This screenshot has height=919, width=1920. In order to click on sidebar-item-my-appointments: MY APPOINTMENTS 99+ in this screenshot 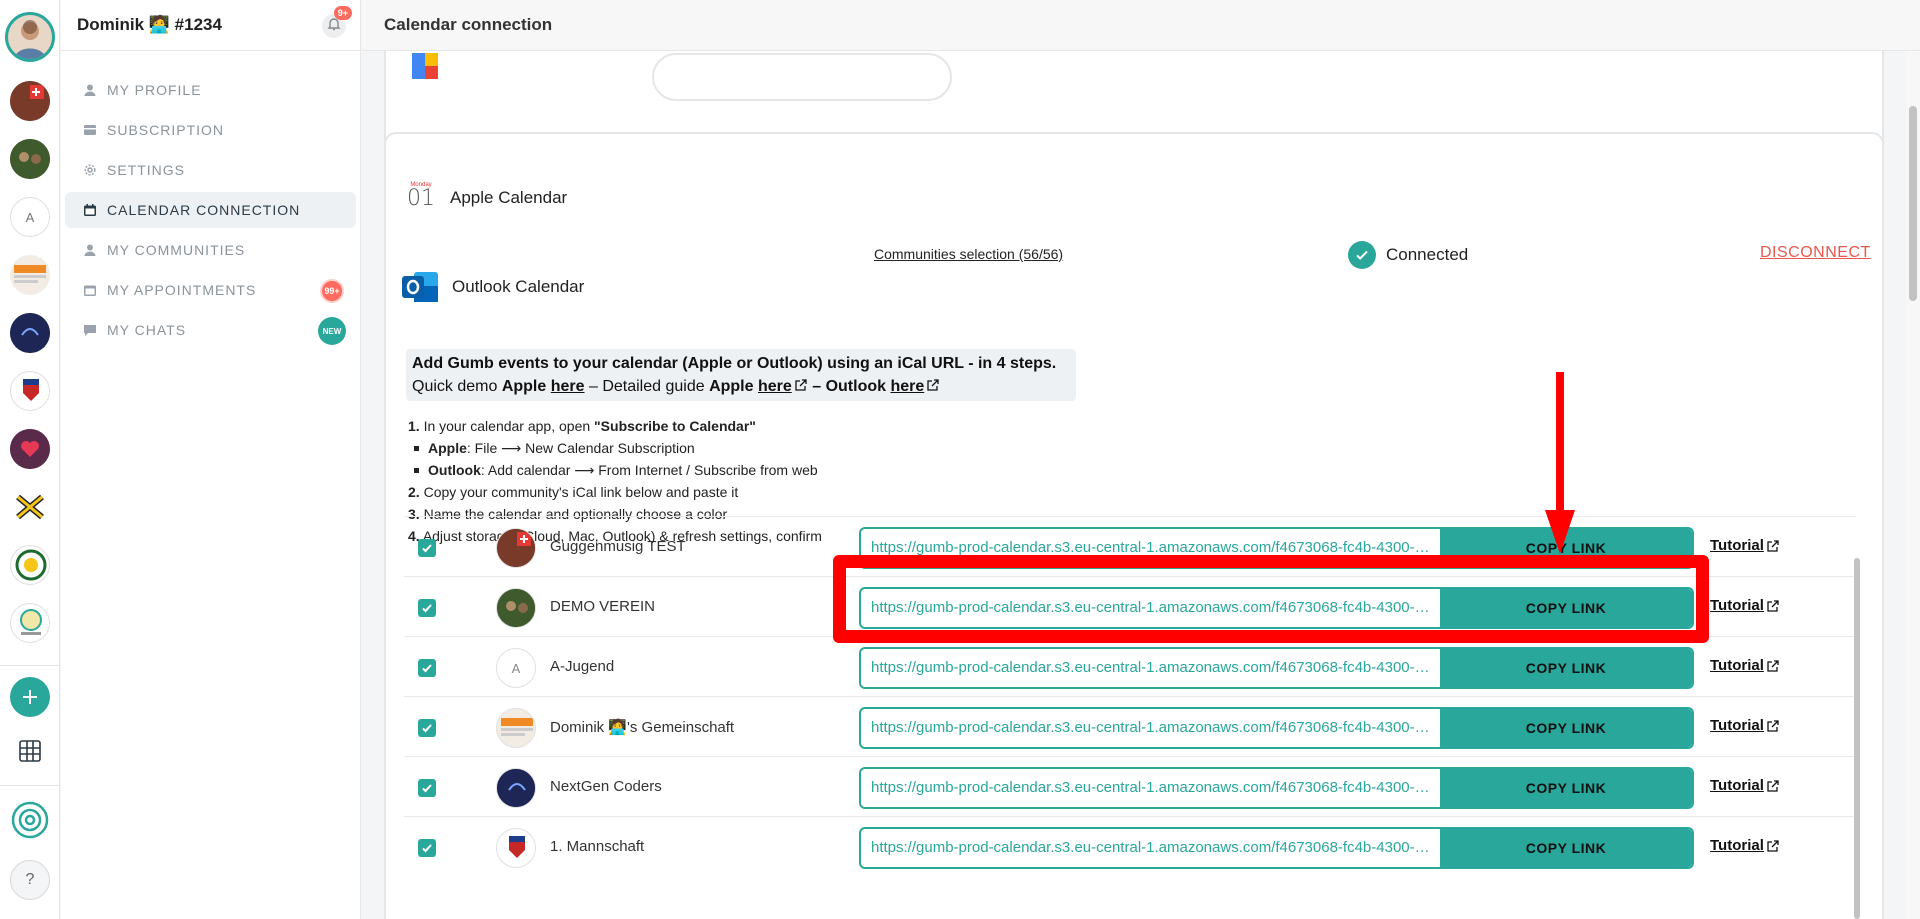, I will do `click(210, 290)`.